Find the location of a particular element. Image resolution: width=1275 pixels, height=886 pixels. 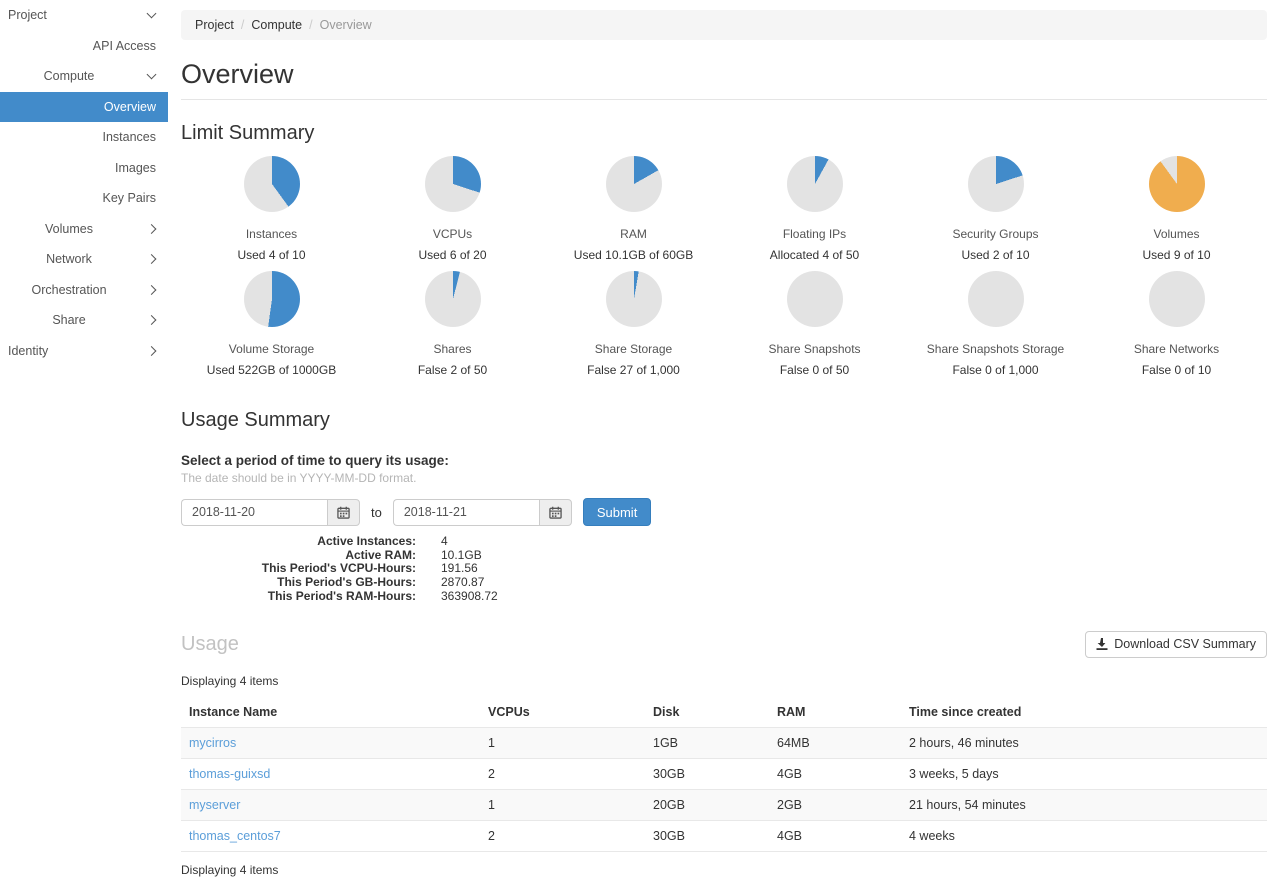

sidebar-item-label: API Access is located at coordinates (124, 45).